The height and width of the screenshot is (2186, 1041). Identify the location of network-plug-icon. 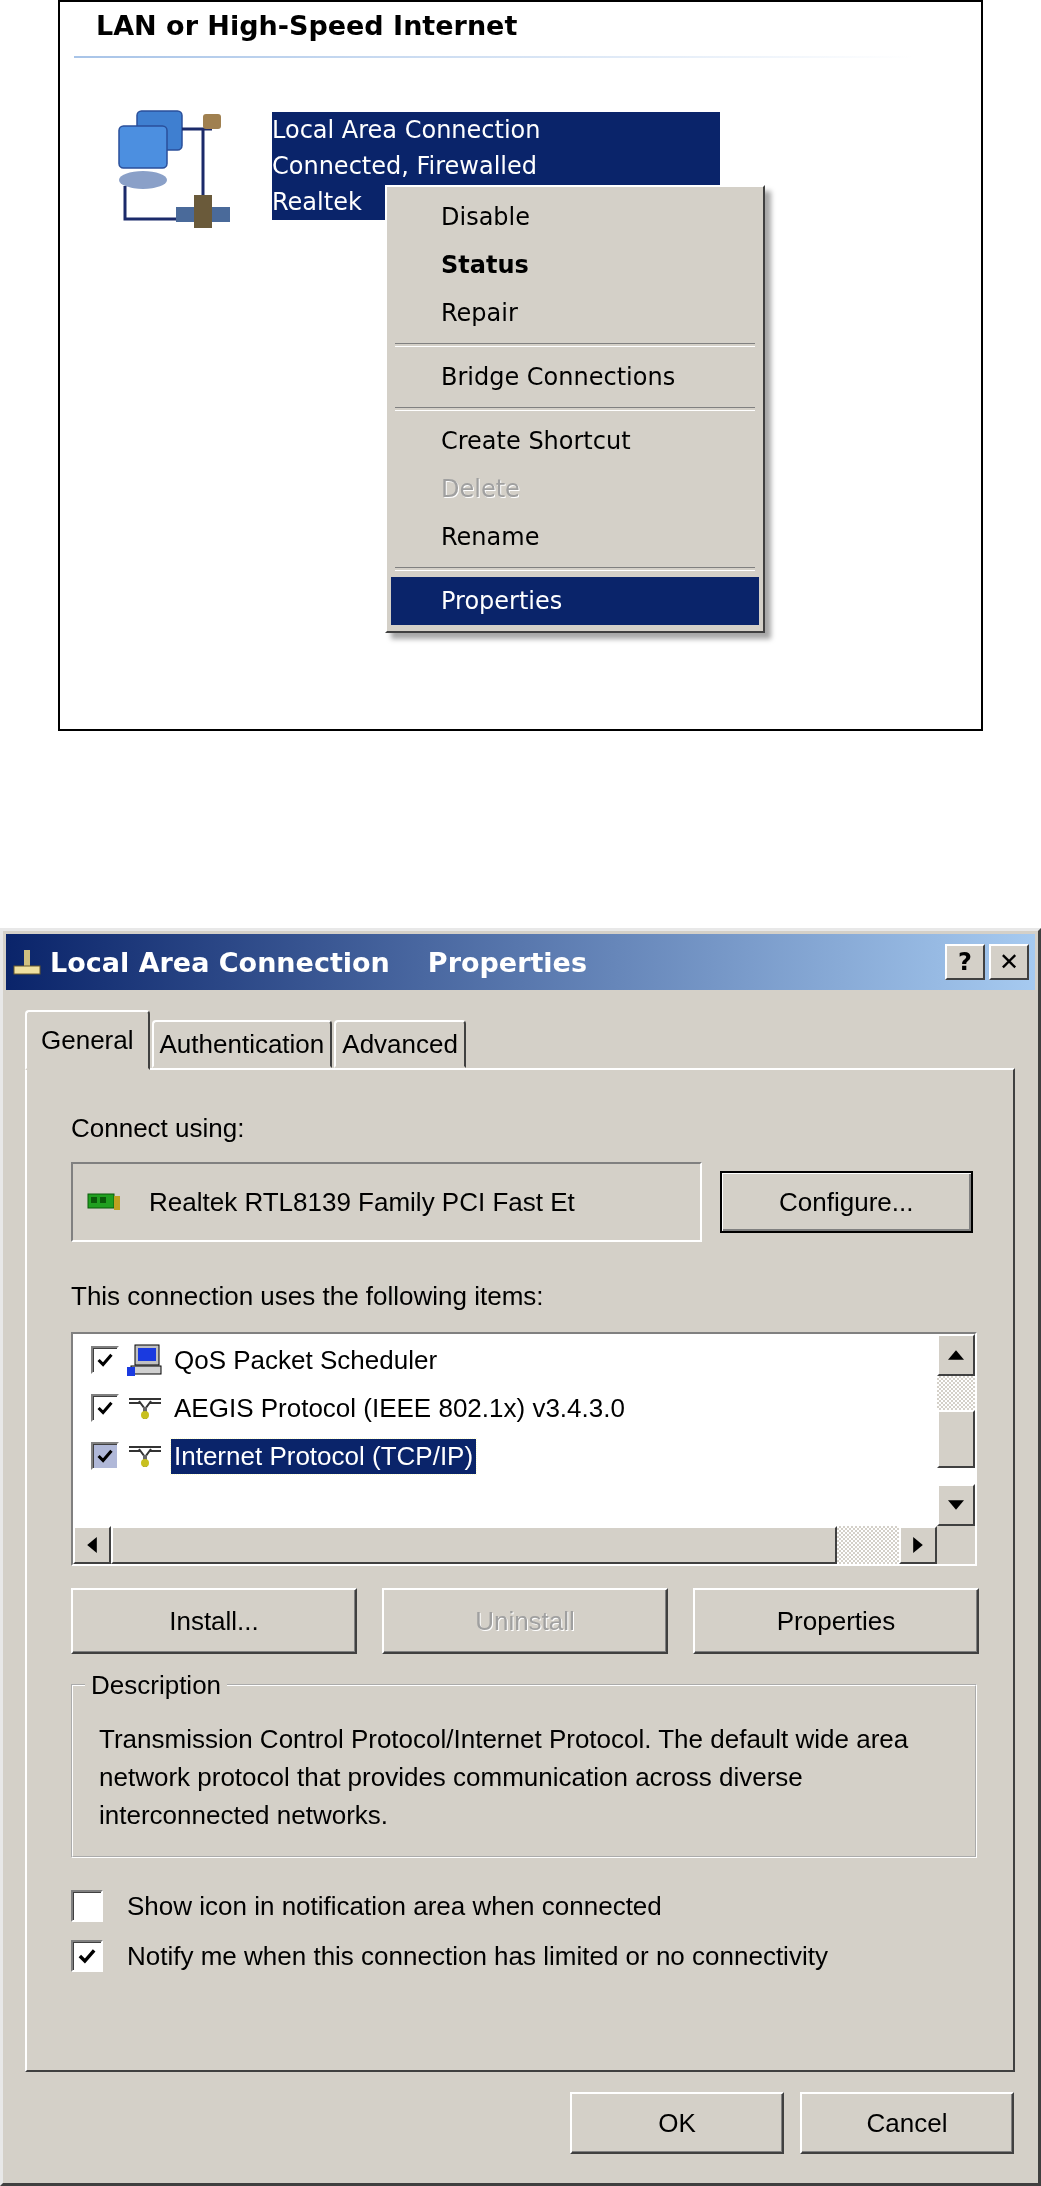
(27, 962).